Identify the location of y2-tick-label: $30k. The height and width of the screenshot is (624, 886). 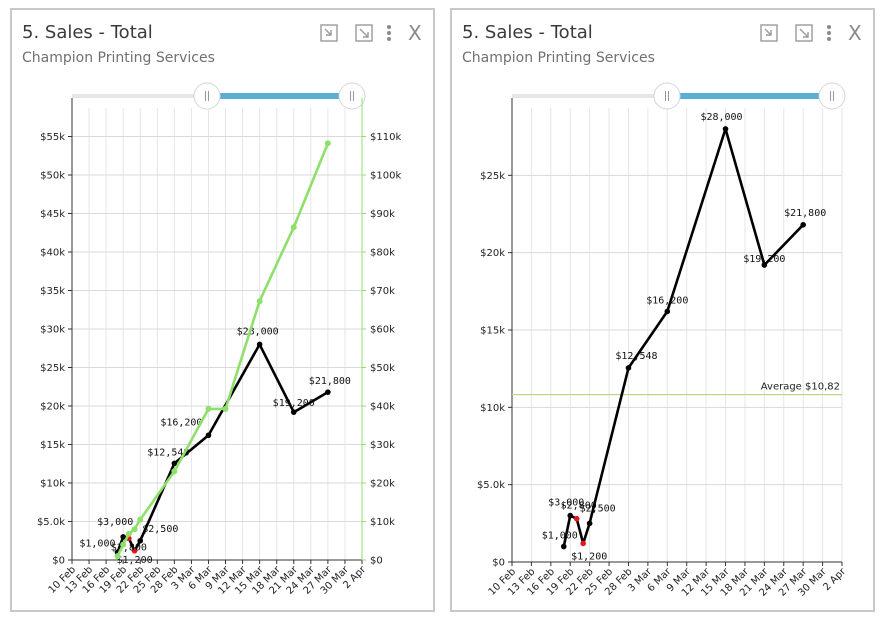
(382, 445).